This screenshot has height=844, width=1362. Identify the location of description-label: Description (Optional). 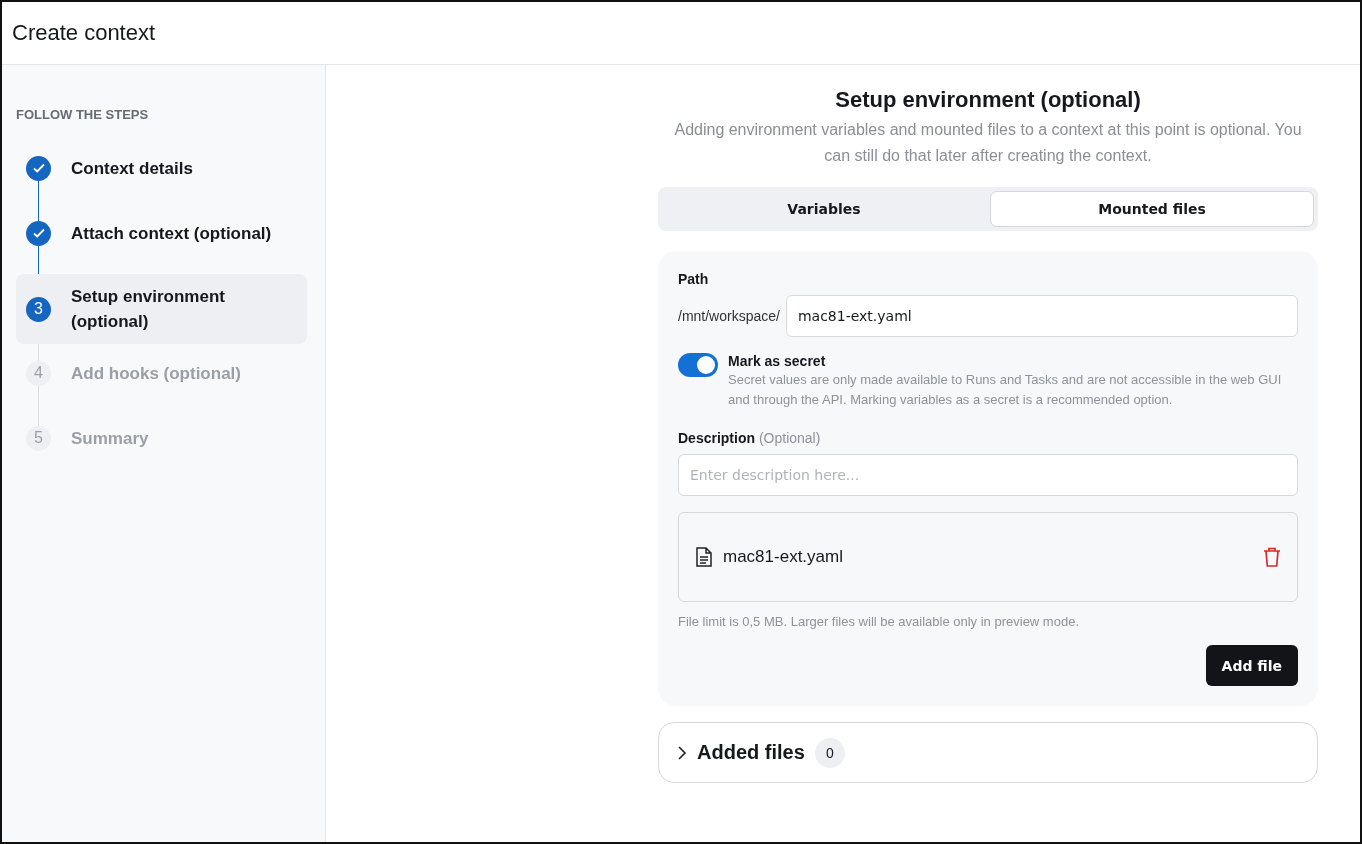
(750, 438).